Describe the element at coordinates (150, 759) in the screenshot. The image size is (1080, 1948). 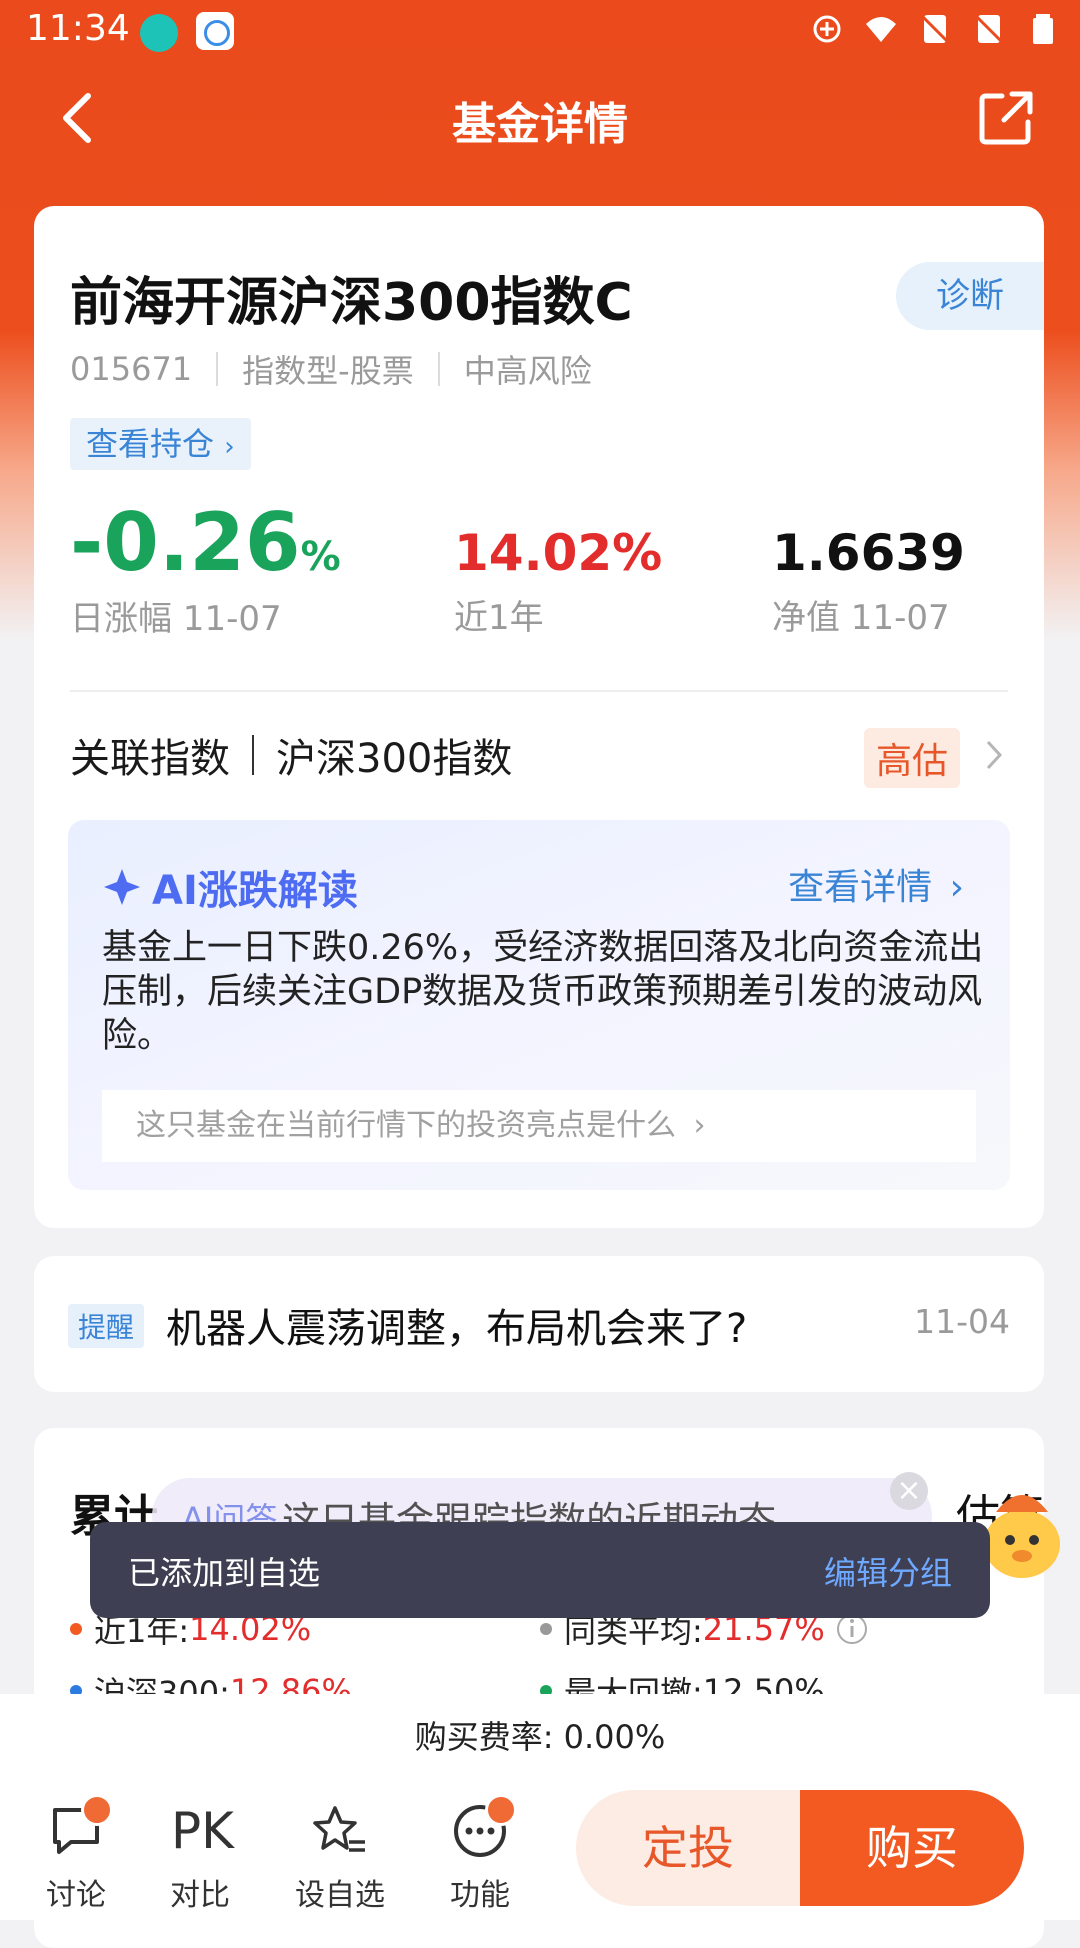
I see `related-index-label: 关联指数` at that location.